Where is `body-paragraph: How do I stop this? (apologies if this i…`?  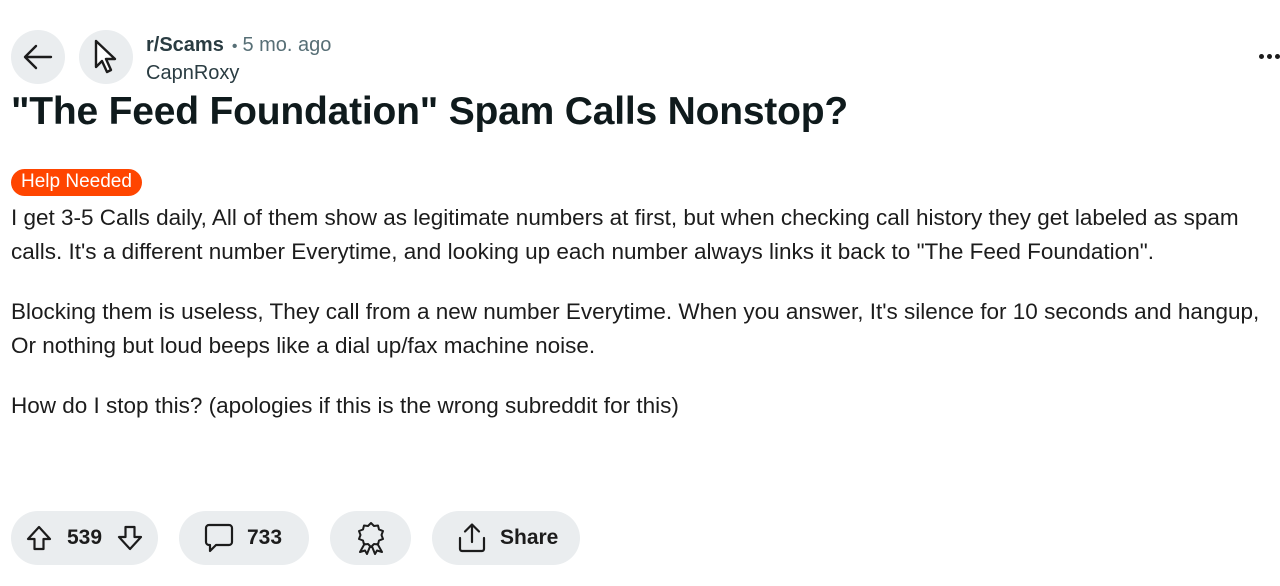
body-paragraph: How do I stop this? (apologies if this i… is located at coordinates (345, 405).